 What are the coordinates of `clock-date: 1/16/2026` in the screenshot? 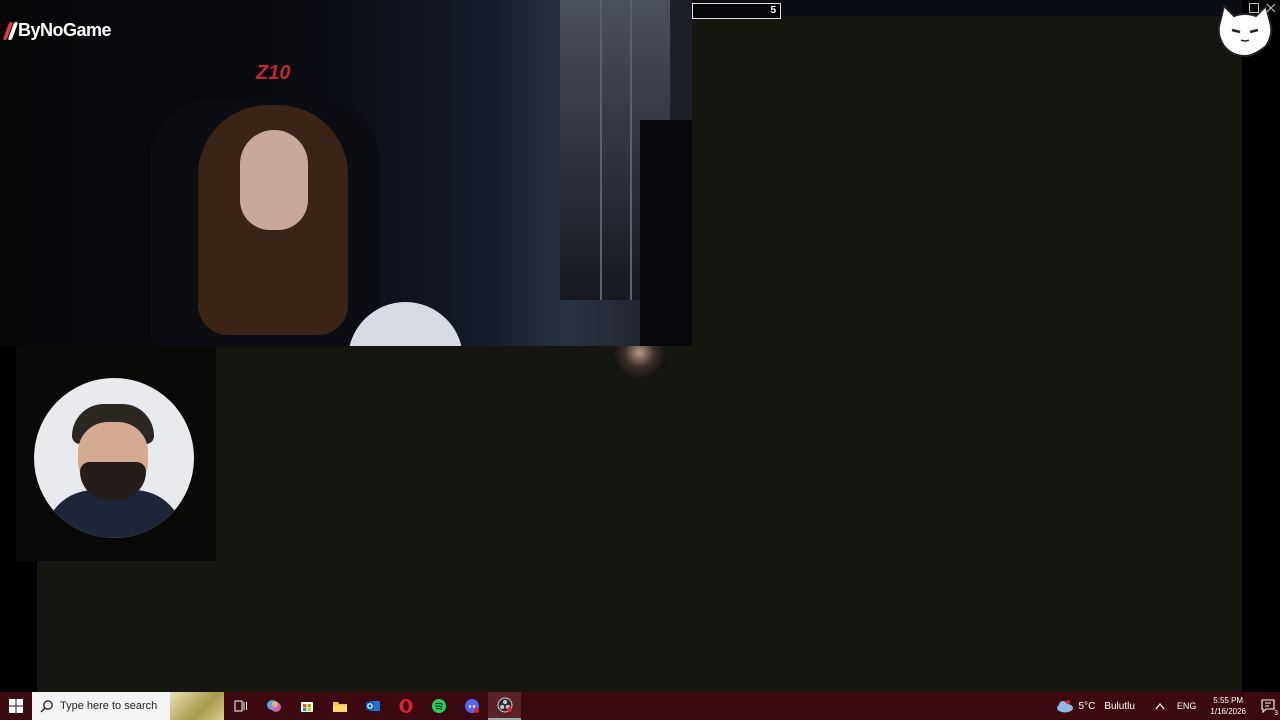 It's located at (1228, 711).